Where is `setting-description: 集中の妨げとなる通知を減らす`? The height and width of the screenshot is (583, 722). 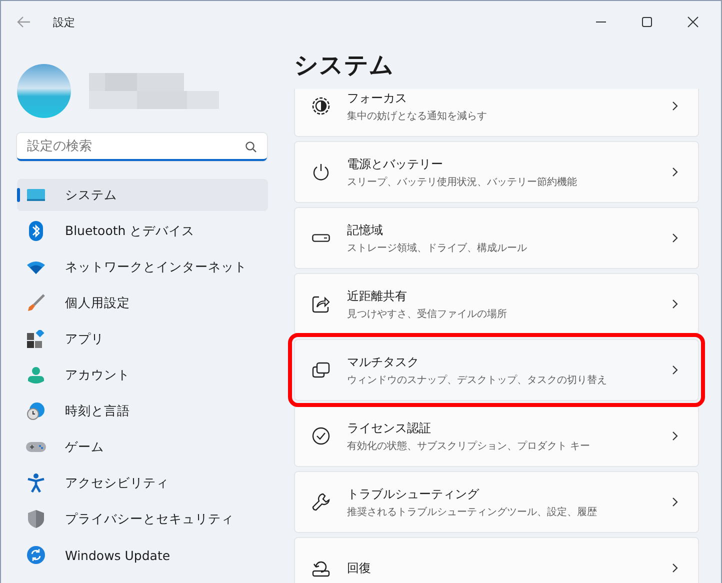 setting-description: 集中の妨げとなる通知を減らす is located at coordinates (417, 116).